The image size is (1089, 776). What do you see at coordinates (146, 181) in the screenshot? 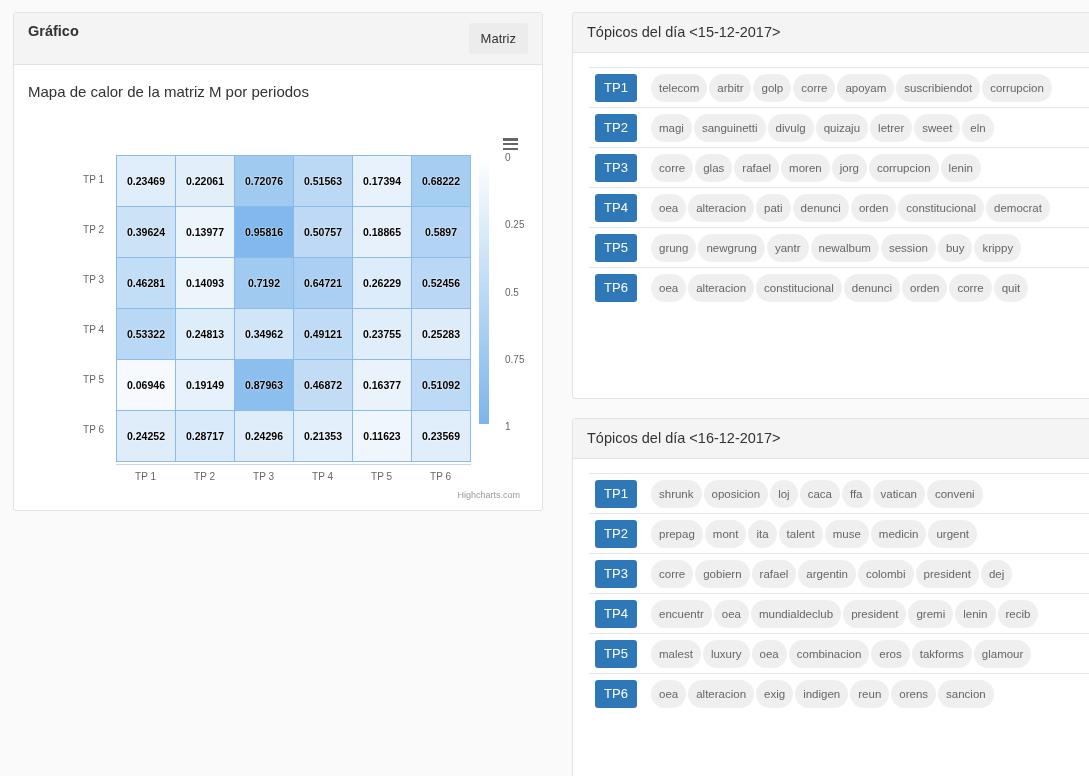
I see `heatmap-cell: 0.23469` at bounding box center [146, 181].